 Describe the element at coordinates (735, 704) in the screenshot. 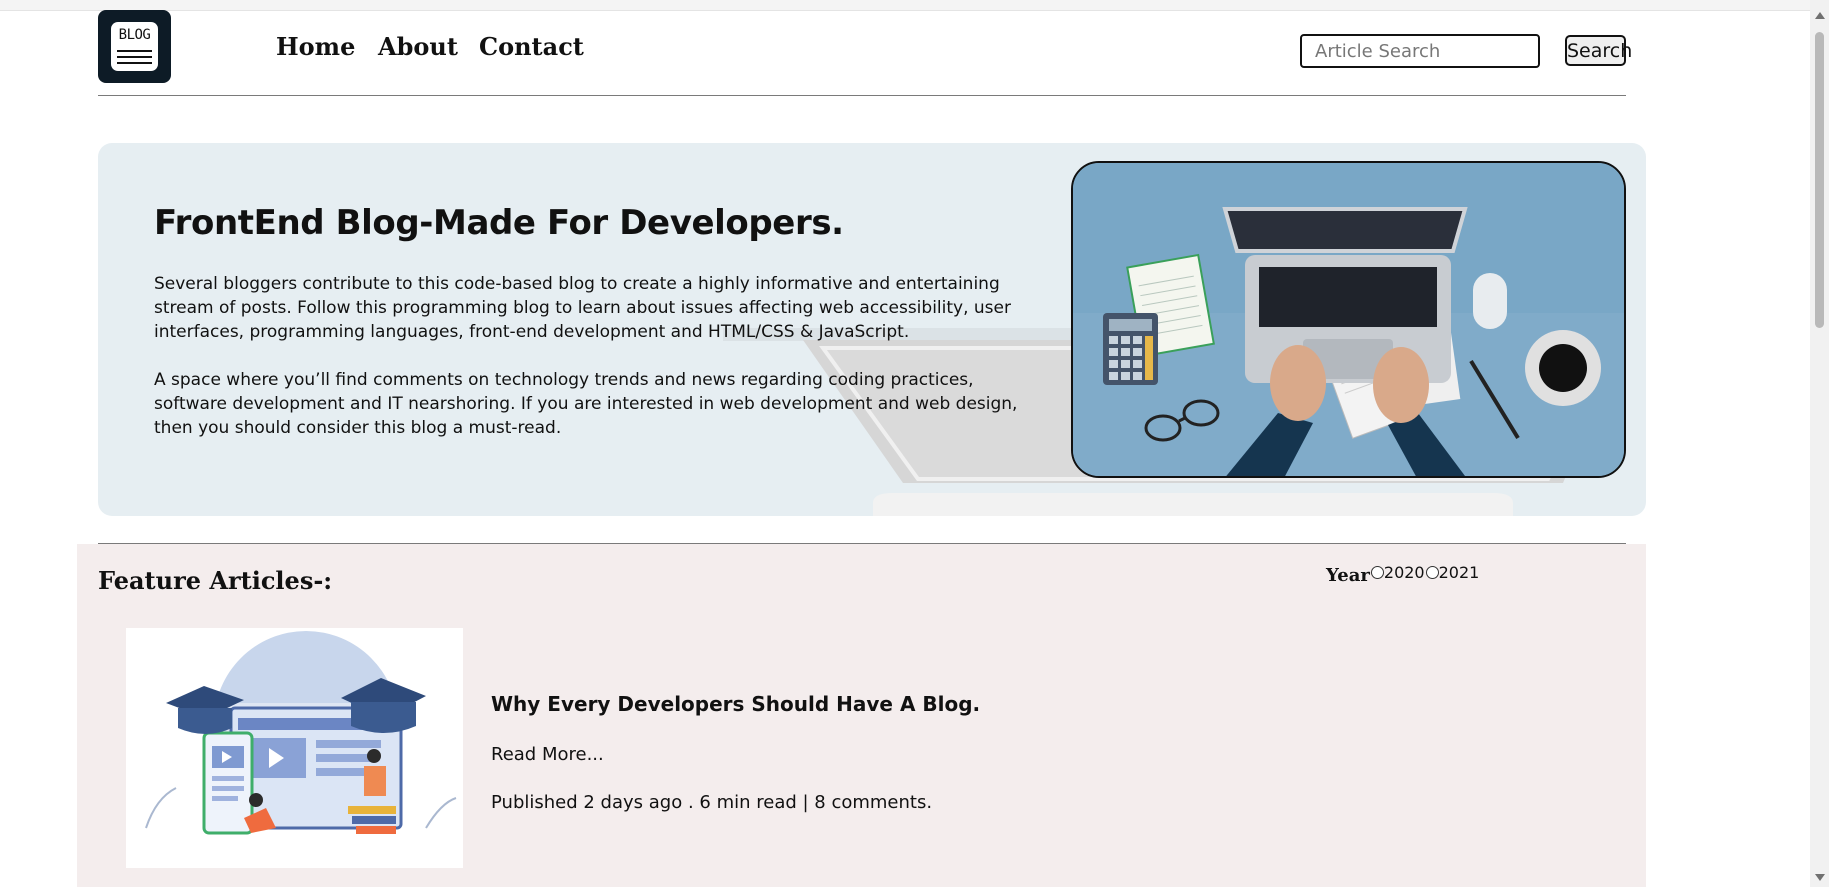

I see `article-title: Why Every Developers Should Have A Blog.` at that location.